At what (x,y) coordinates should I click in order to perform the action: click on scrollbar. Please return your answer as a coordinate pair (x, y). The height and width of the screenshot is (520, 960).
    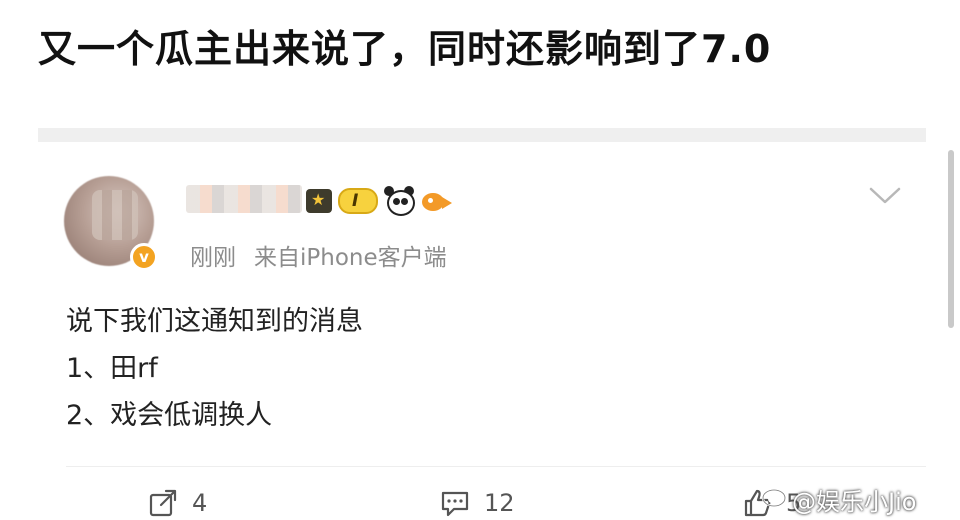
    Looking at the image, I should click on (951, 239).